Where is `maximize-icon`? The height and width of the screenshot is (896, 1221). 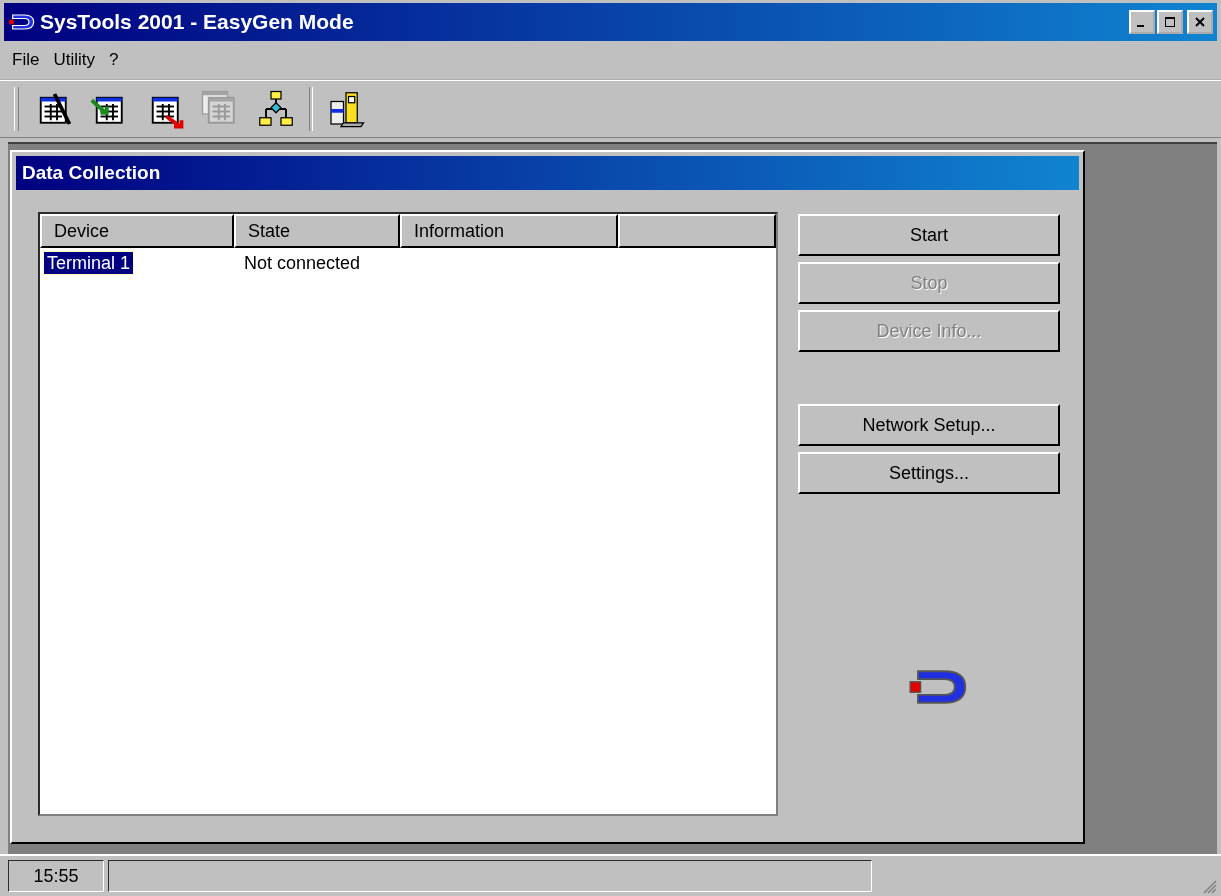 maximize-icon is located at coordinates (1170, 22).